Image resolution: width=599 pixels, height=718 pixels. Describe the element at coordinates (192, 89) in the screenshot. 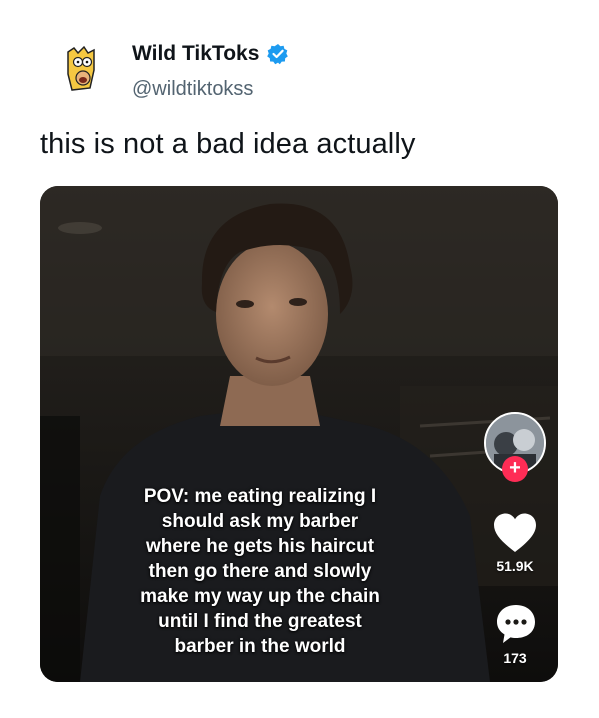

I see `author-handle: @wildtiktokss` at that location.